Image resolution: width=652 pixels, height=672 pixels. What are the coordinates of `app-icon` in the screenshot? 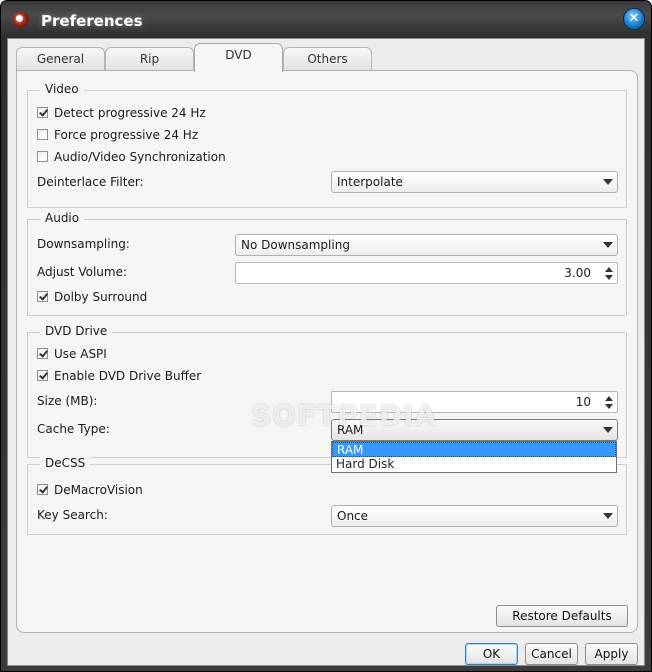 It's located at (21, 20).